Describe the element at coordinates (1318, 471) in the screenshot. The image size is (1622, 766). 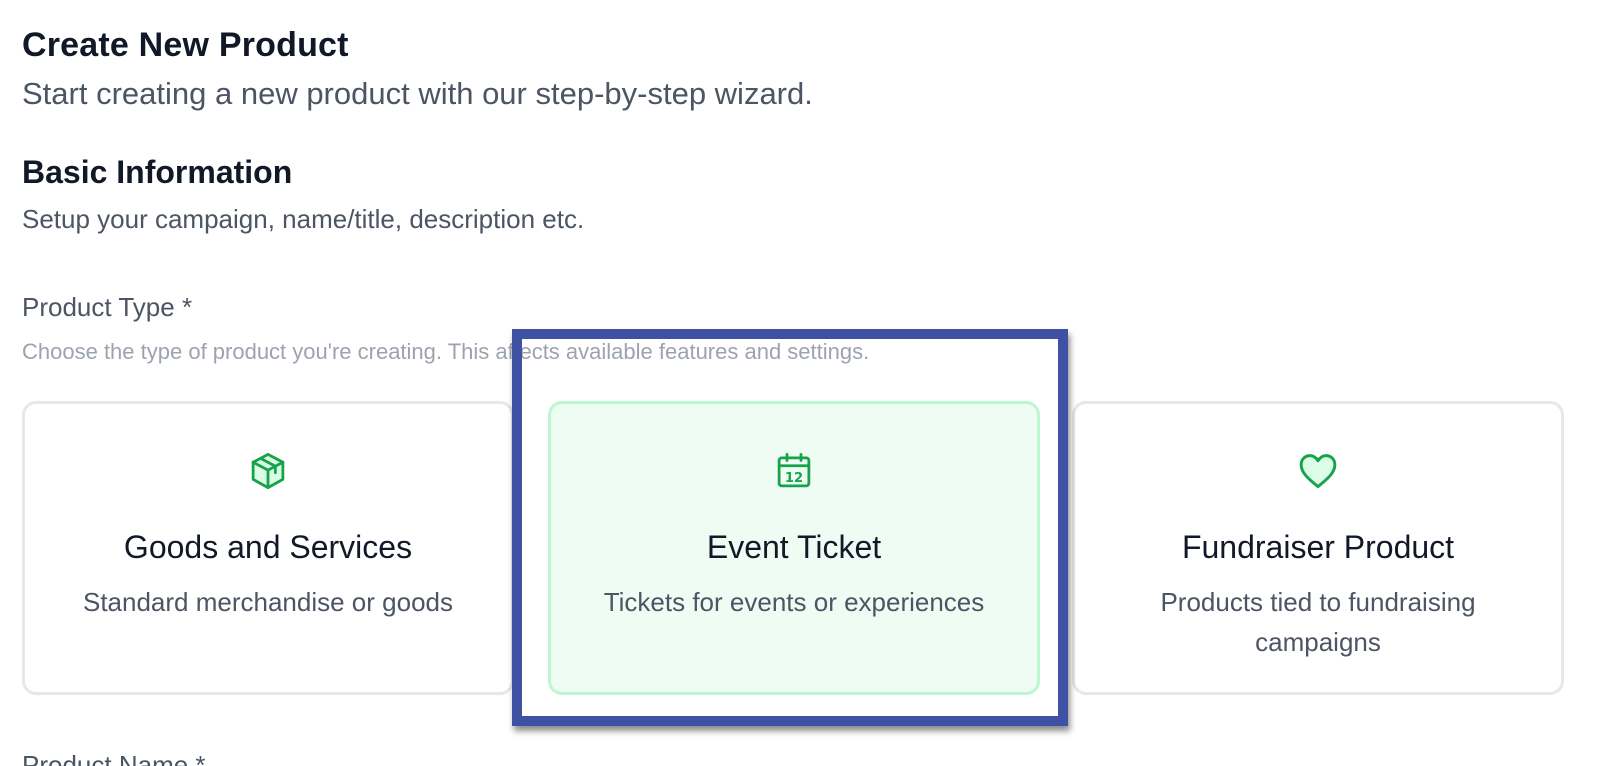
I see `heart-icon` at that location.